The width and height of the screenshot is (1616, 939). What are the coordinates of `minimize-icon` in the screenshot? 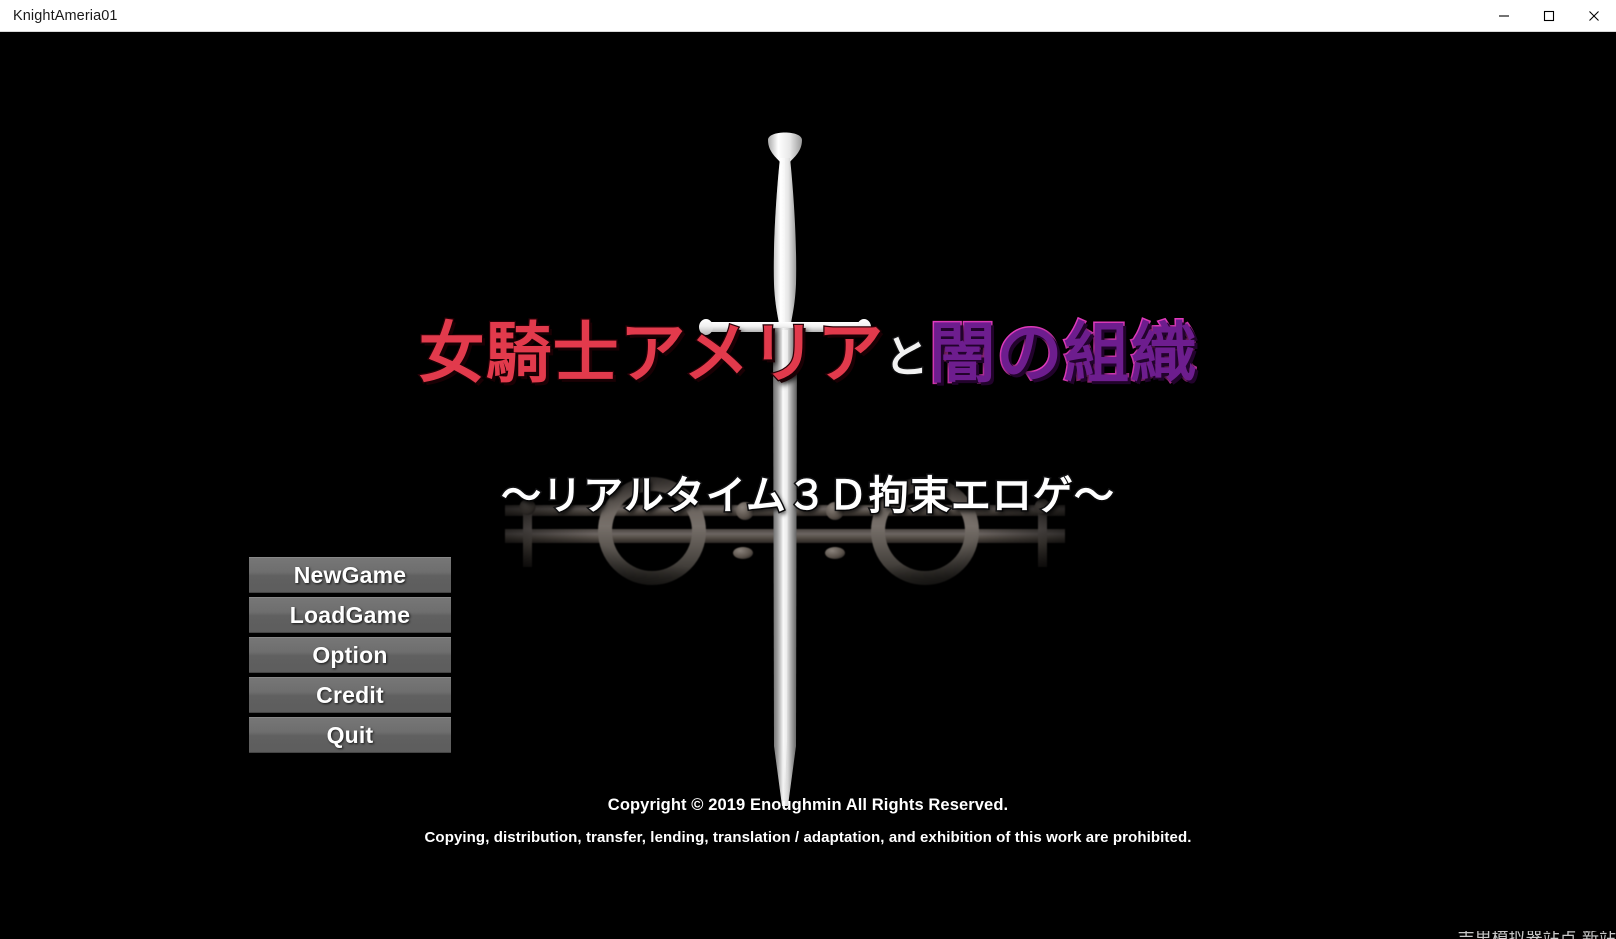 It's located at (1504, 16).